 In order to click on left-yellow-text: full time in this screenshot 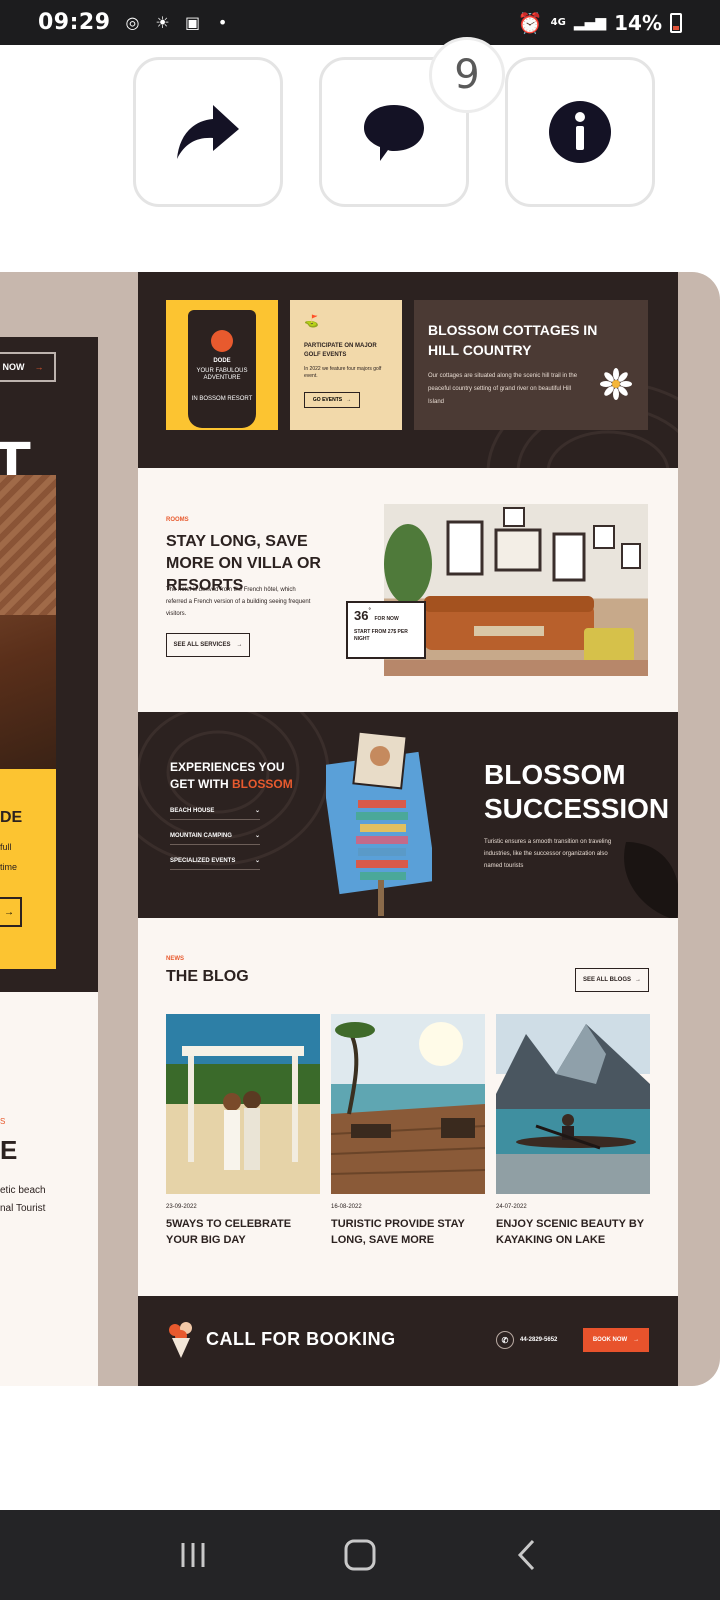, I will do `click(8, 857)`.